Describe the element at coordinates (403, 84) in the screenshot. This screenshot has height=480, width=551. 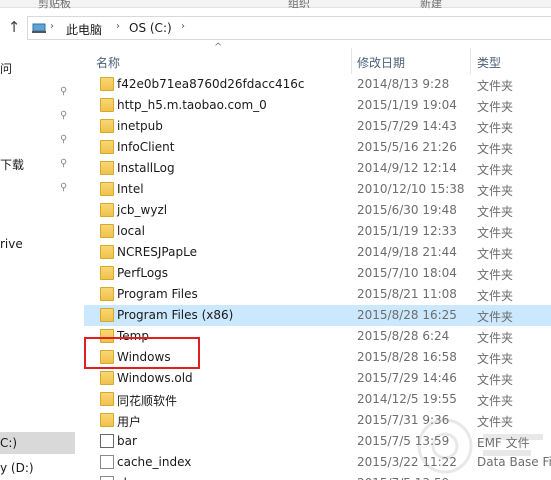
I see `file-date: 2014/8/13 9:28` at that location.